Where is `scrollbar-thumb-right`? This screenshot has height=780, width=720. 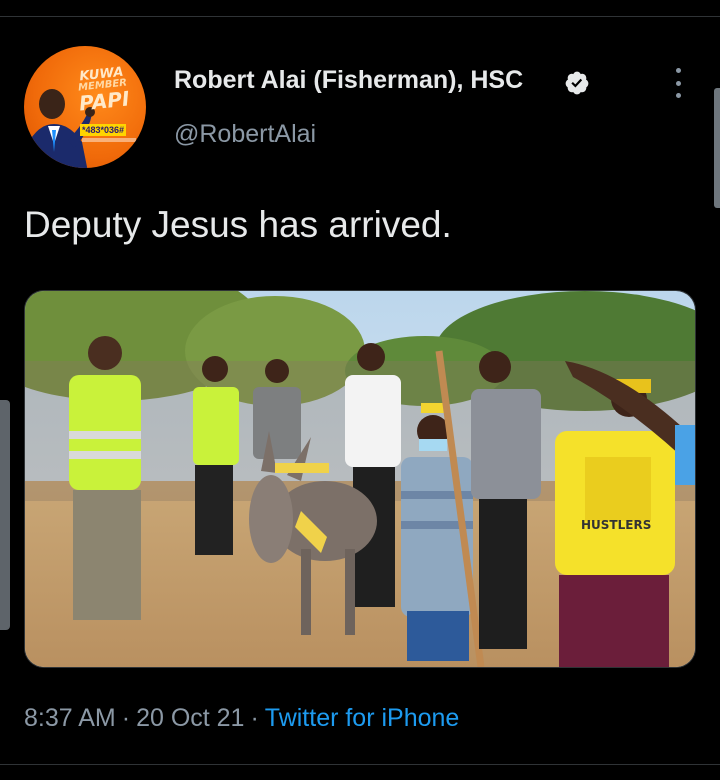 scrollbar-thumb-right is located at coordinates (717, 148).